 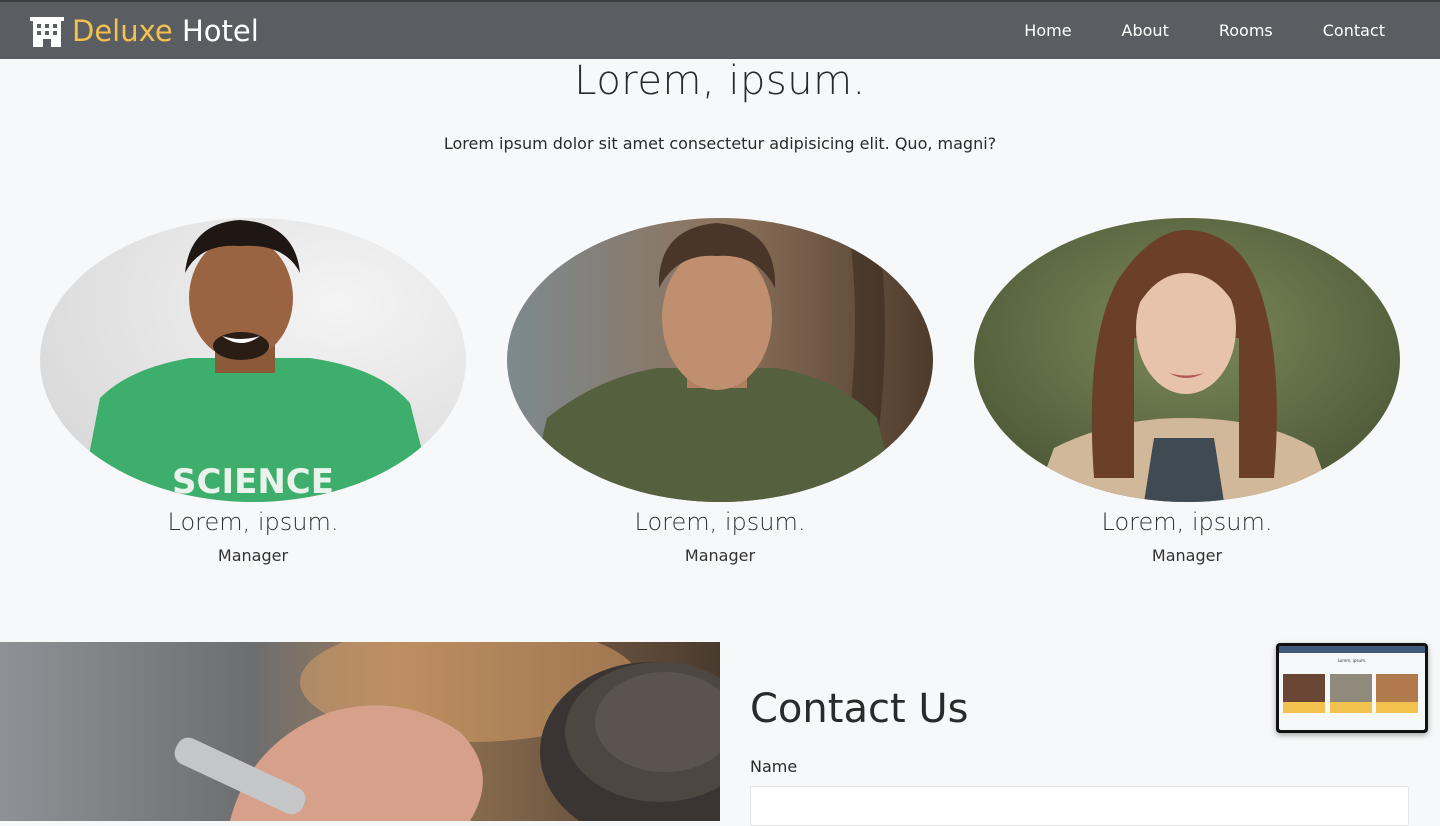 I want to click on nav-links: Home About Rooms Contact, so click(x=1179, y=30).